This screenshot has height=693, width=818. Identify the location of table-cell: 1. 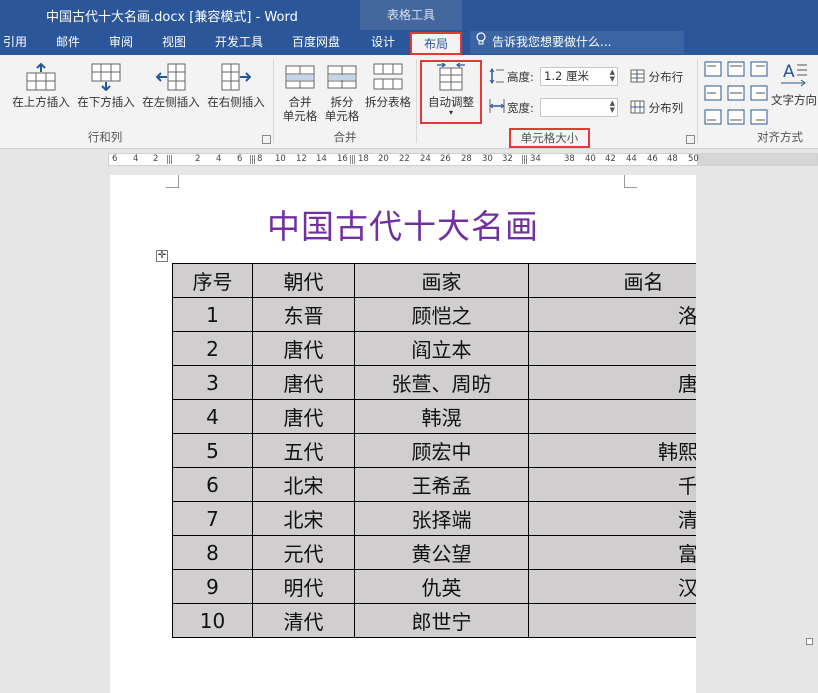
(212, 314).